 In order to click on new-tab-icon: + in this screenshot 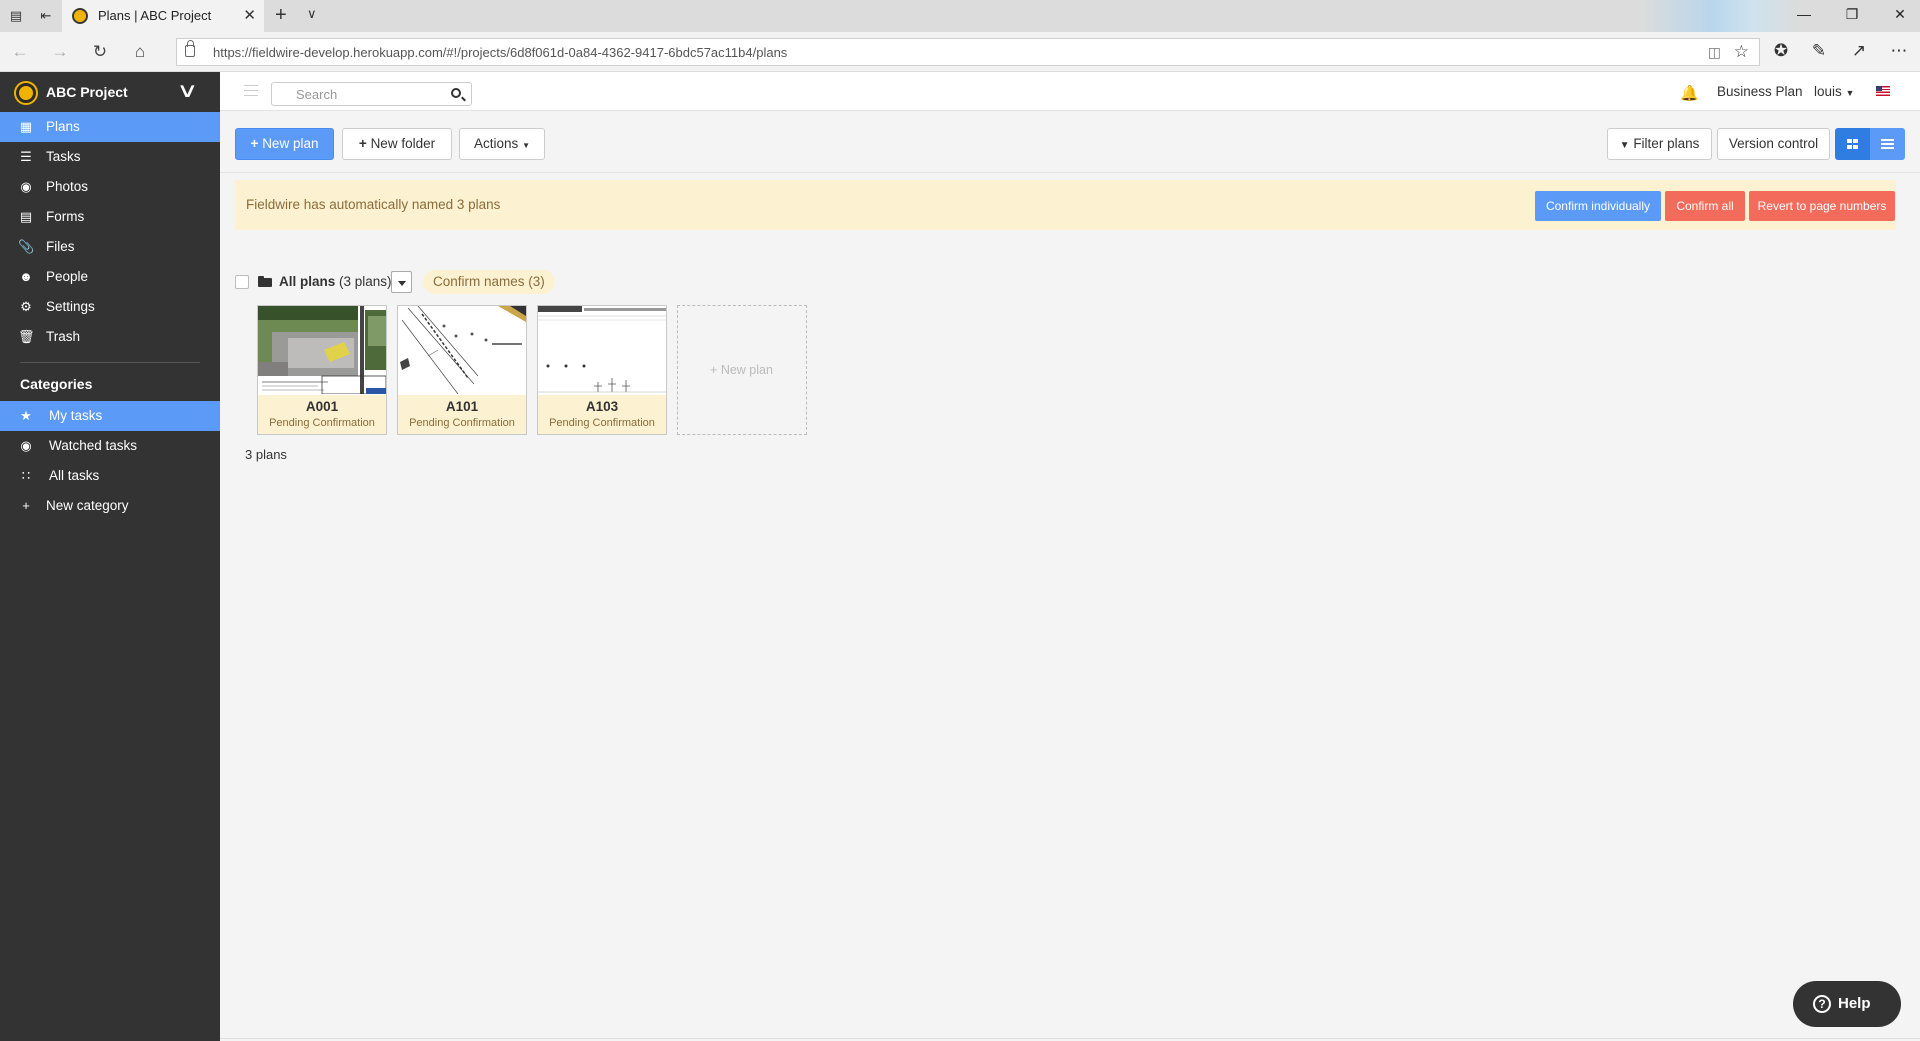, I will do `click(281, 15)`.